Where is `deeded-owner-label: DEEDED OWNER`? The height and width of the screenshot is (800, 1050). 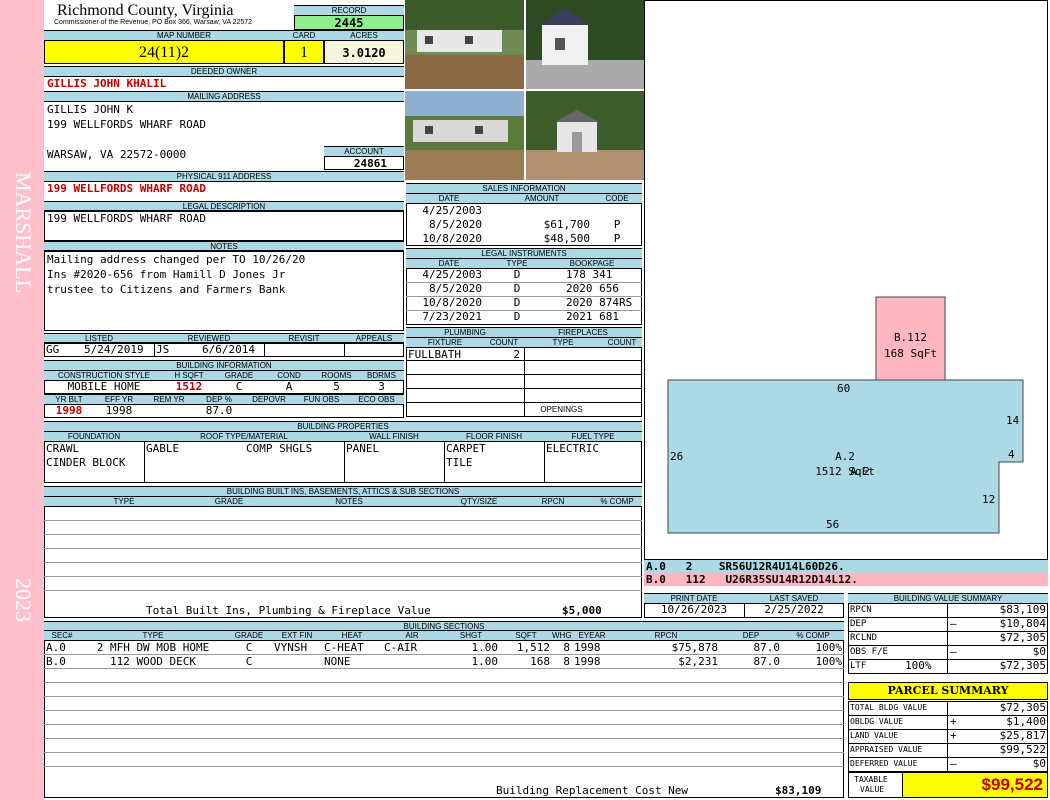
deeded-owner-label: DEEDED OWNER is located at coordinates (224, 71).